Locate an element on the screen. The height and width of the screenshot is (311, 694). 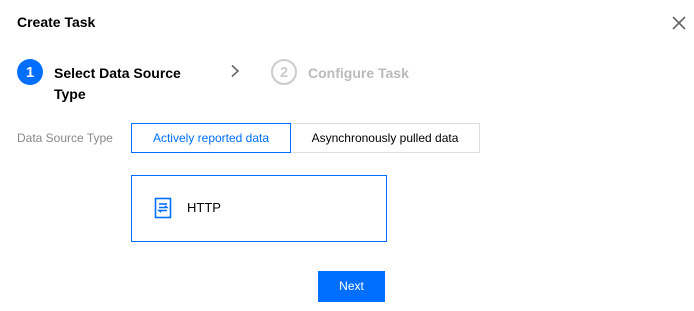
http-source-card: HTTP is located at coordinates (259, 208).